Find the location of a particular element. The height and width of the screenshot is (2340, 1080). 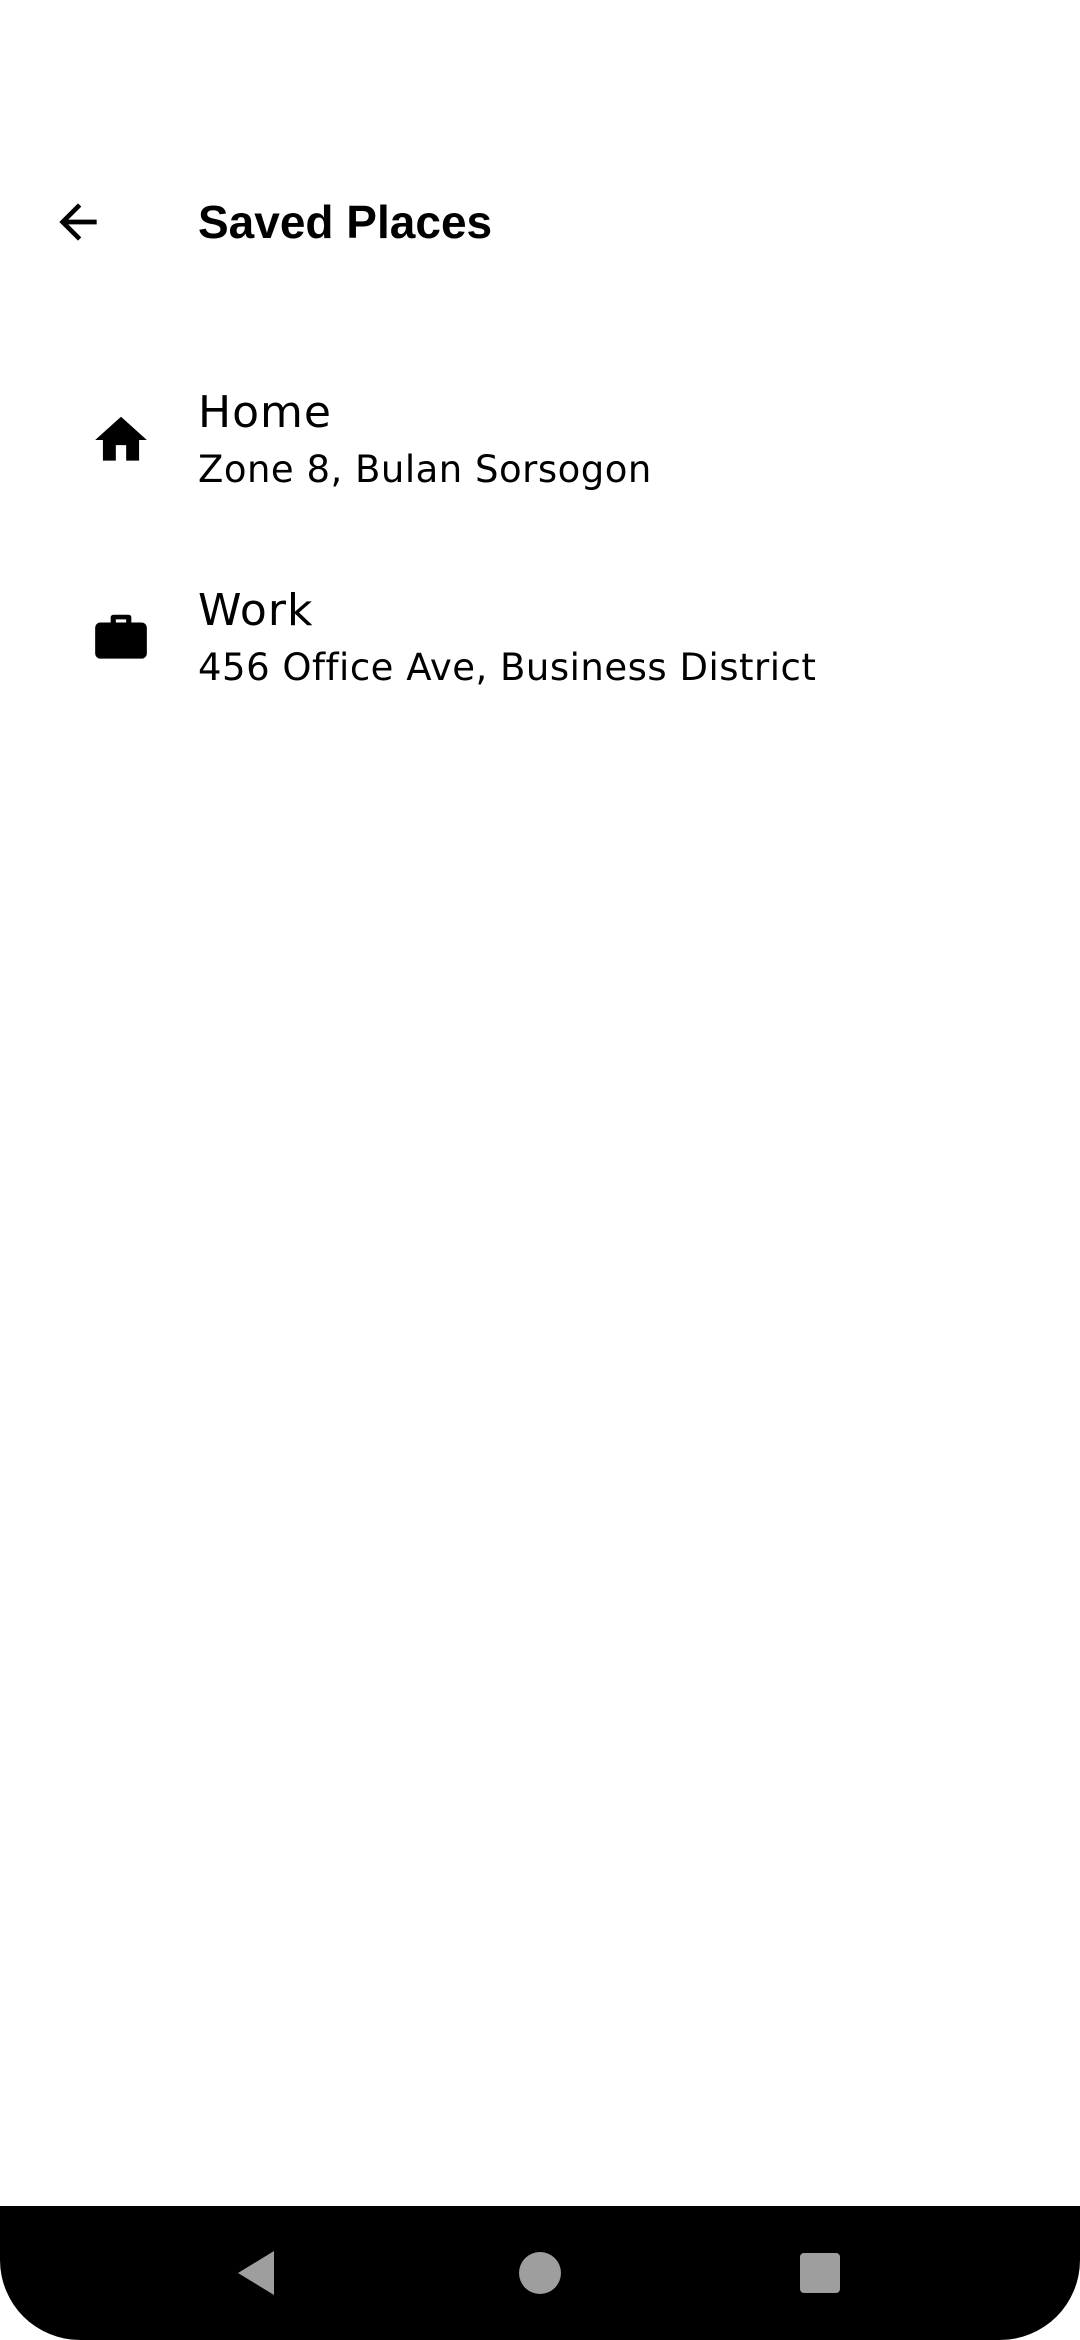

place-name: Work is located at coordinates (256, 610).